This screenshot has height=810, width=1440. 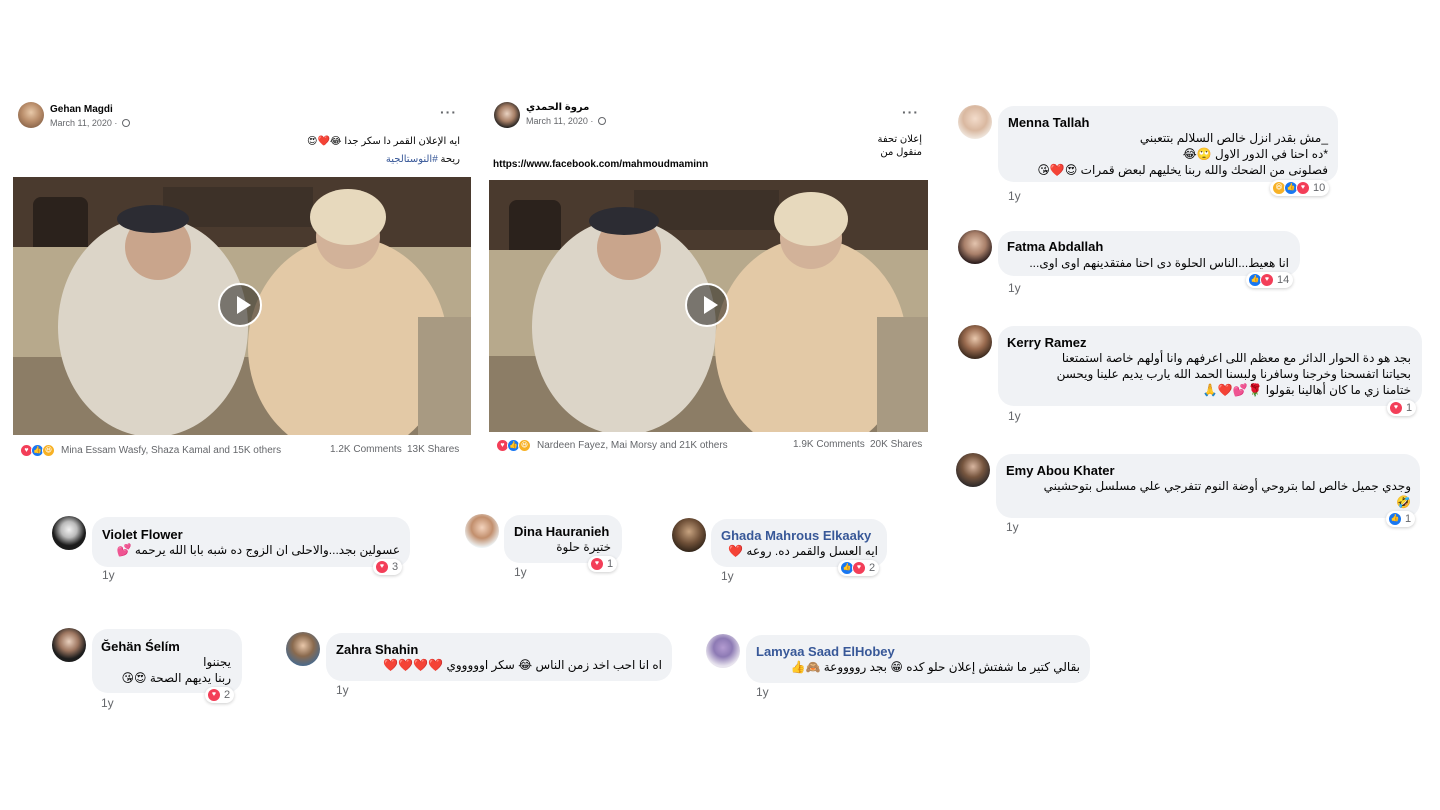 I want to click on share-count: 20K Shares, so click(x=896, y=444).